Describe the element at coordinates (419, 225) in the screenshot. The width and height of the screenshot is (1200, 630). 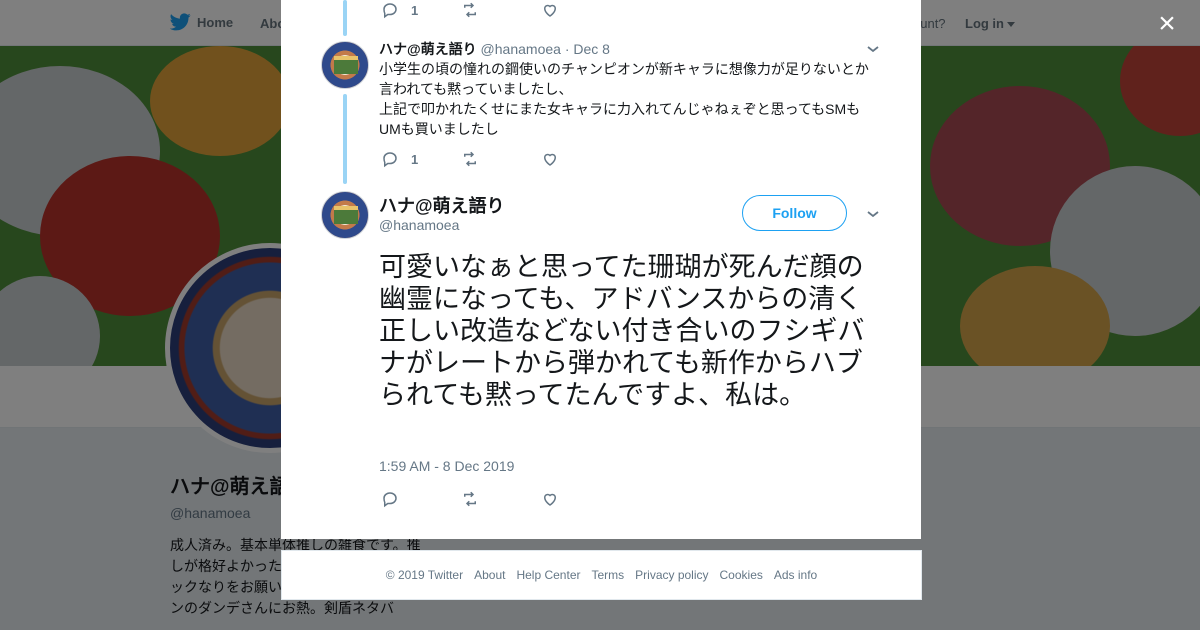
I see `main-author-handle: @hanamoea` at that location.